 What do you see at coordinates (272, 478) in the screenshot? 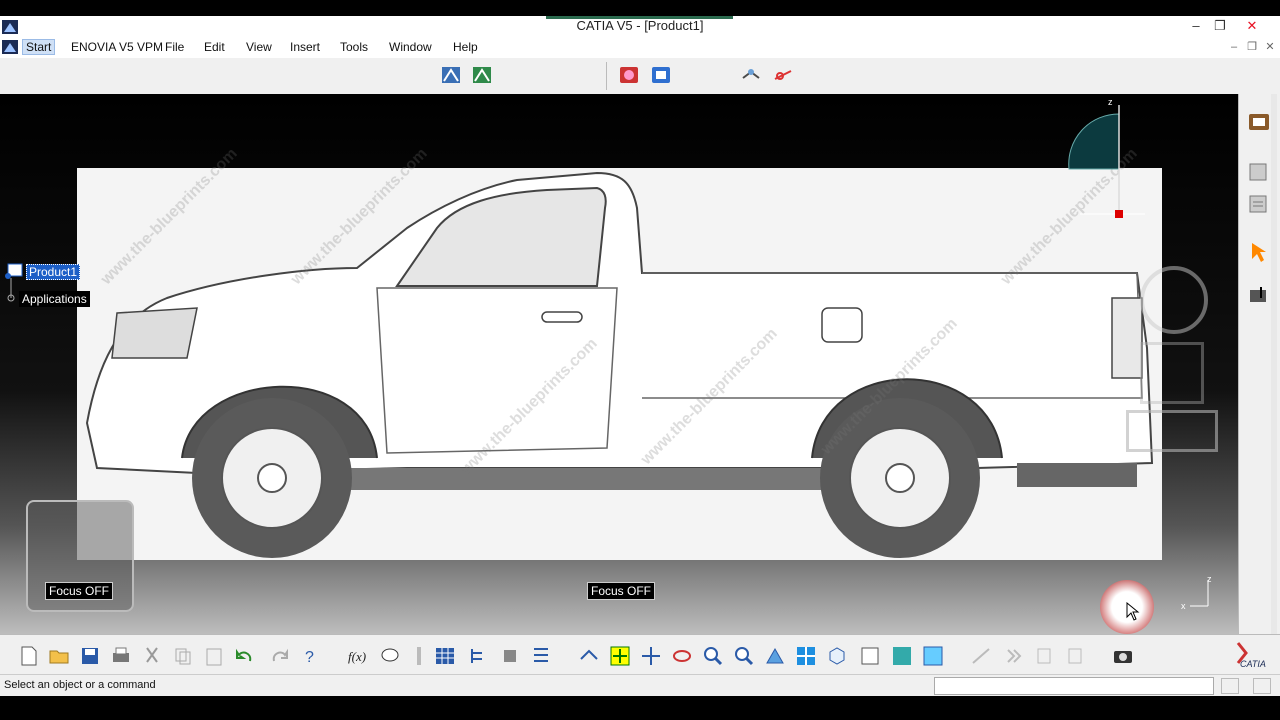
I see `front-wheel` at bounding box center [272, 478].